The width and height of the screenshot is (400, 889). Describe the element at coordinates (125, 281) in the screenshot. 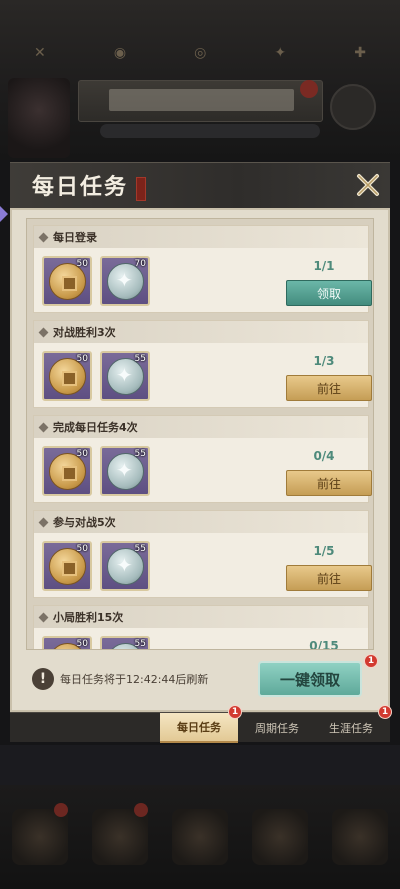

I see `reward-item: 70` at that location.